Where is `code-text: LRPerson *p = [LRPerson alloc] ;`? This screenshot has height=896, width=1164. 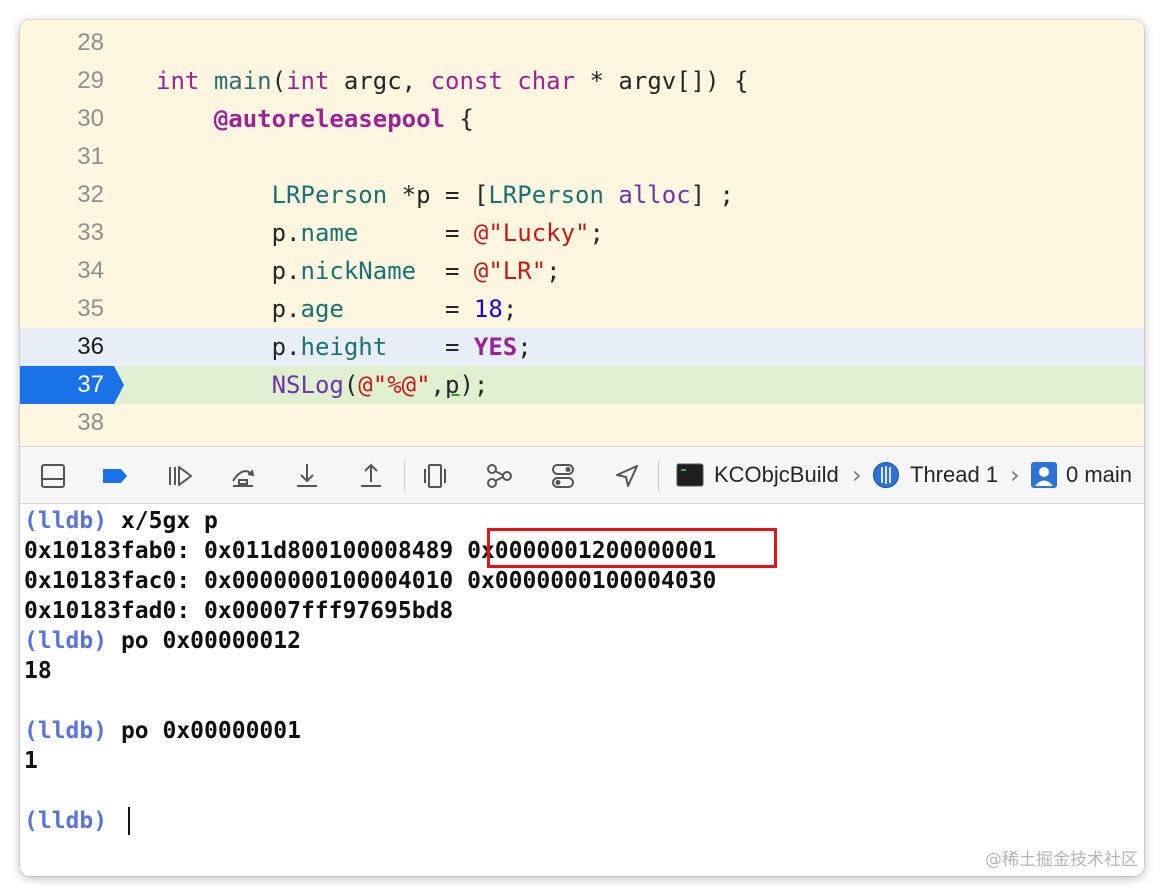 code-text: LRPerson *p = [LRPerson alloc] ; is located at coordinates (445, 195).